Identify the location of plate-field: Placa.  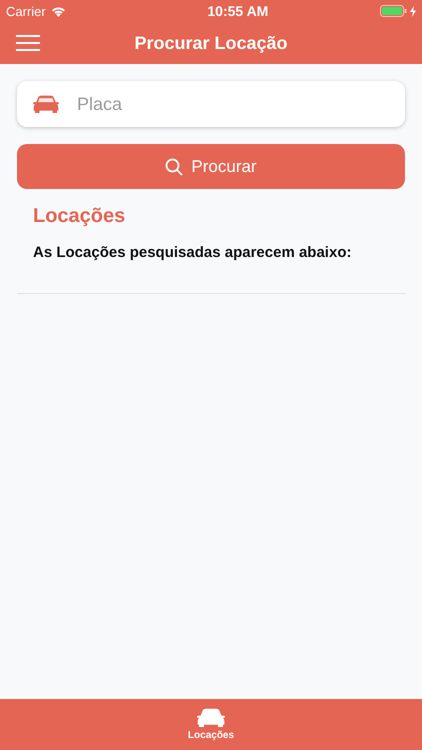
(232, 104).